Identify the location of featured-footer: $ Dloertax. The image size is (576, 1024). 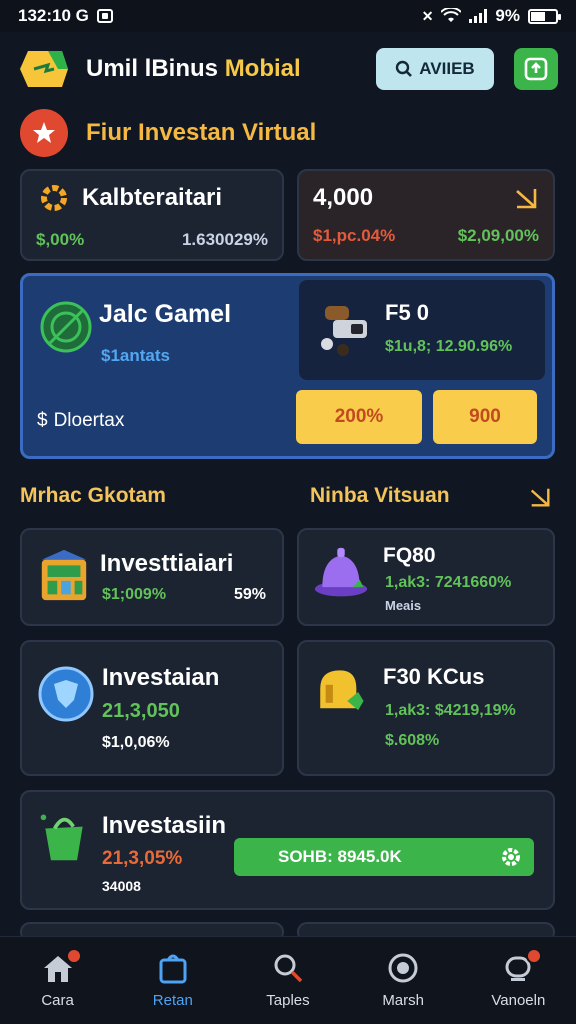
(80, 421).